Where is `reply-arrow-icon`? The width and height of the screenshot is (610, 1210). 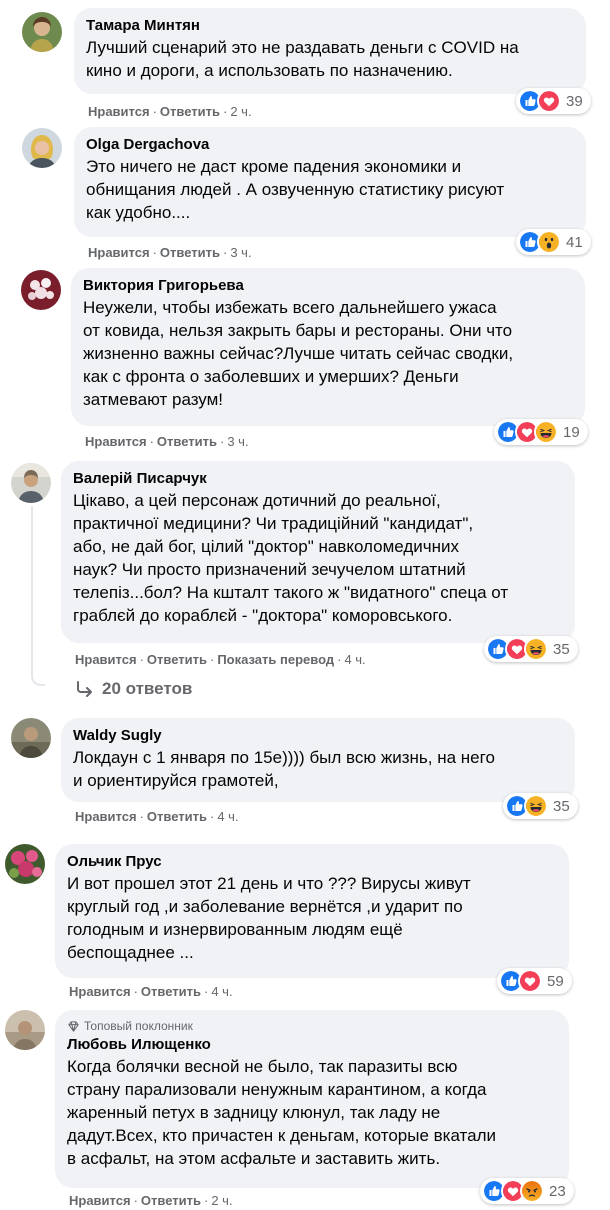 reply-arrow-icon is located at coordinates (84, 689).